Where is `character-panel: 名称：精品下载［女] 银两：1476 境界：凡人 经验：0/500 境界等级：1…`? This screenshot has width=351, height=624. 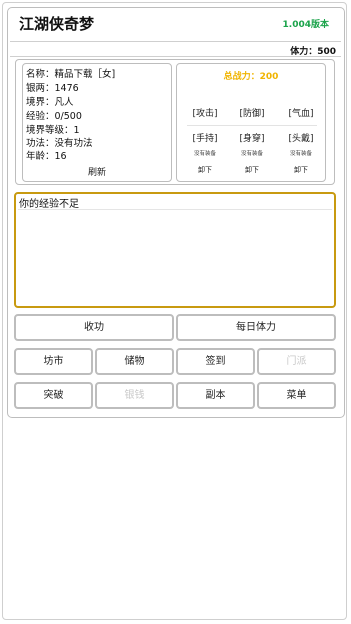 character-panel: 名称：精品下载［女] 银两：1476 境界：凡人 经验：0/500 境界等级：1… is located at coordinates (97, 122).